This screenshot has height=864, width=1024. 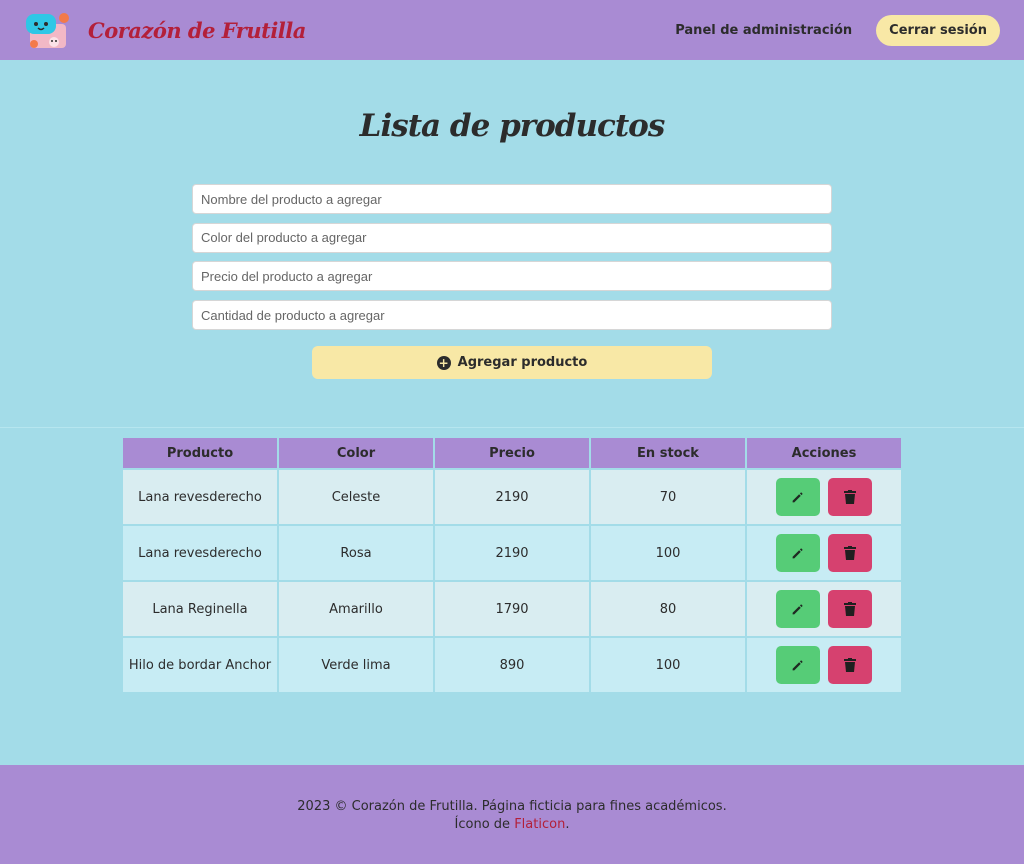 I want to click on table-row: Lana revesderecho Celeste 2190 70, so click(x=512, y=497).